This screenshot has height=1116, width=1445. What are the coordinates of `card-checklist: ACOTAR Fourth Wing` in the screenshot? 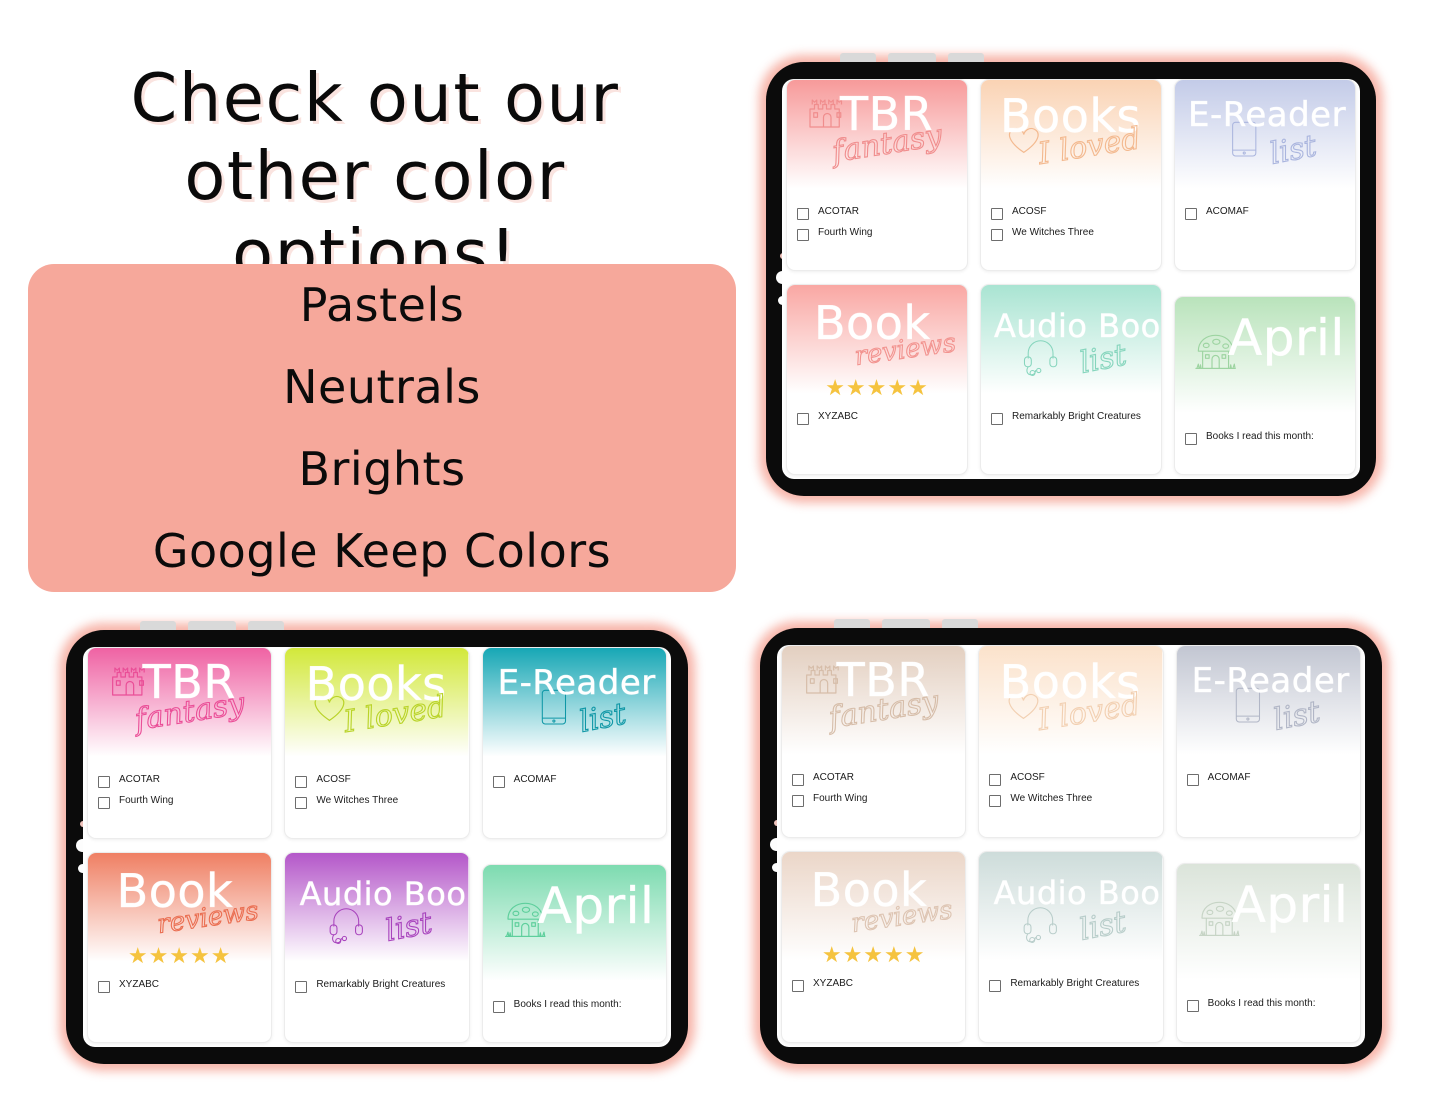 It's located at (873, 788).